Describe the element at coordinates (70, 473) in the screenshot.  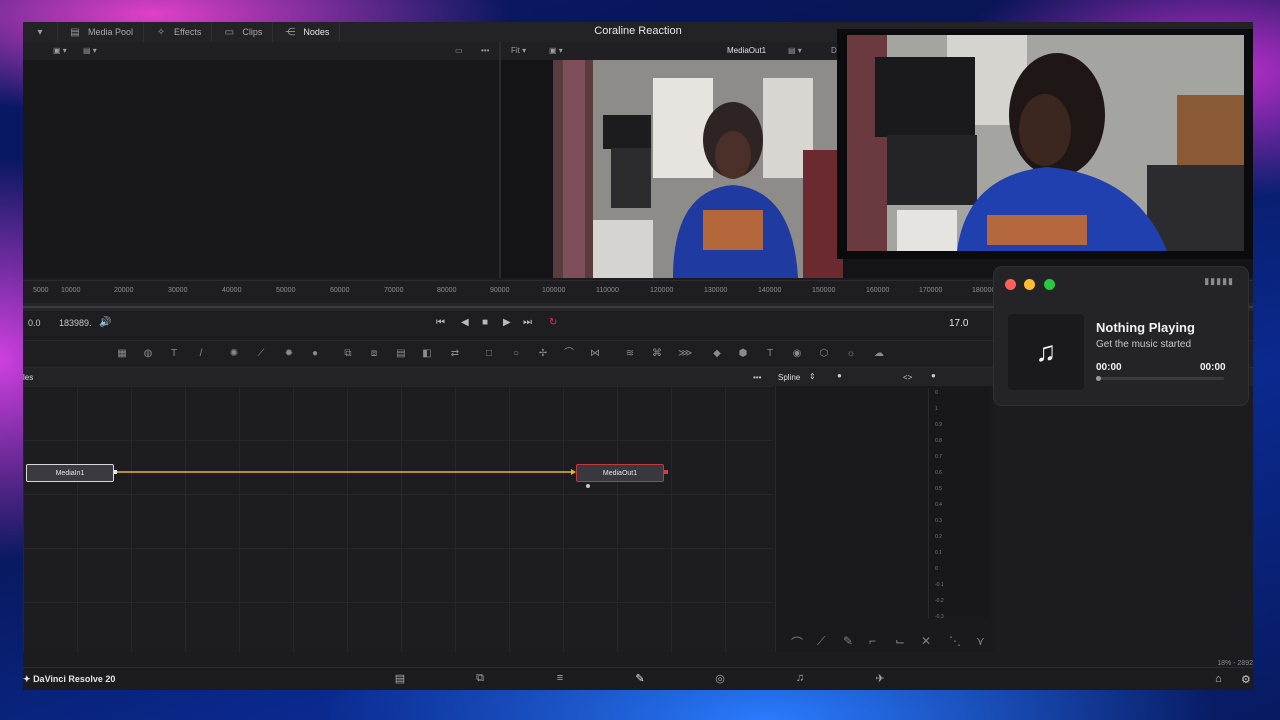
I see `media-in-node: MediaIn1` at that location.